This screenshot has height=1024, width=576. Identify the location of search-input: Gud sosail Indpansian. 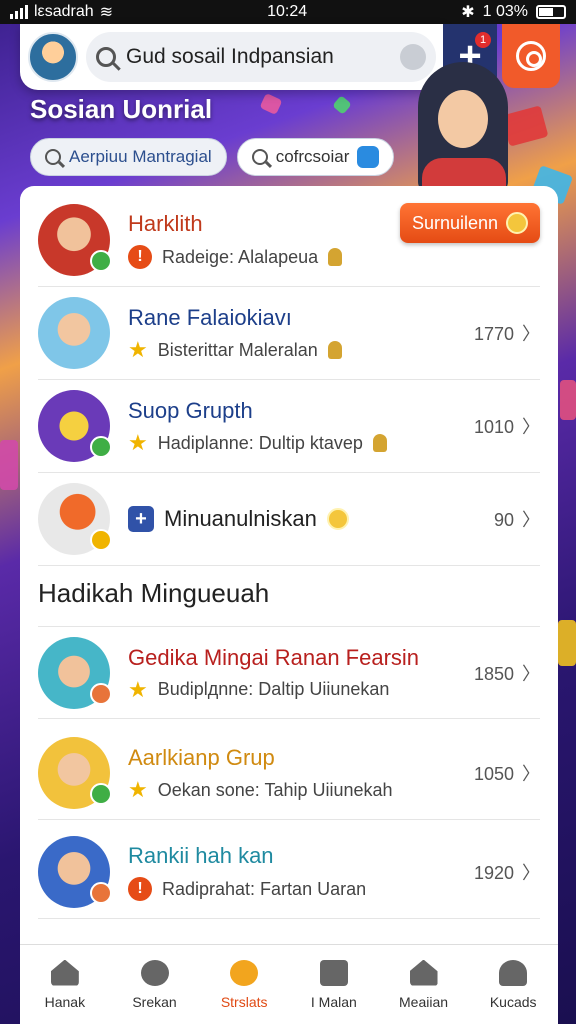
(261, 57).